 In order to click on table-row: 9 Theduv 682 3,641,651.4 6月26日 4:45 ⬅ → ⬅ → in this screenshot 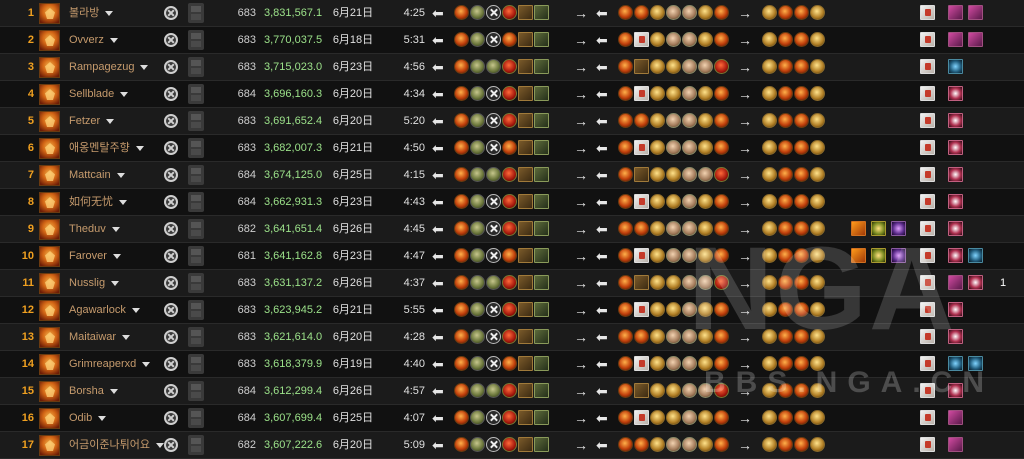, I will do `click(512, 229)`.